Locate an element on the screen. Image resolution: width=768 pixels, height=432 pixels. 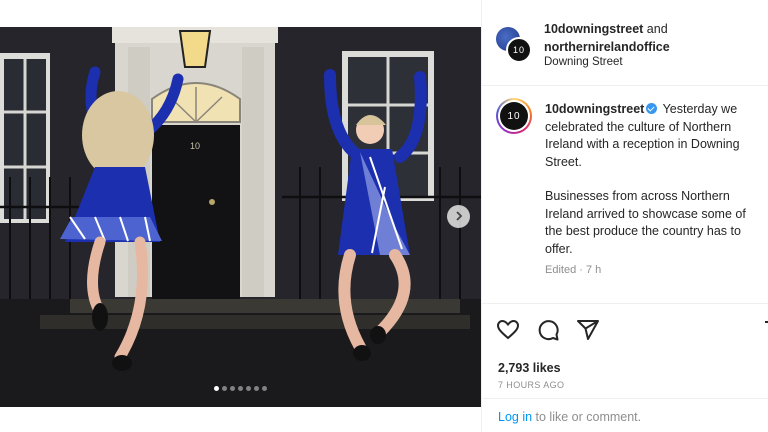
carousel-indicator is located at coordinates (240, 388).